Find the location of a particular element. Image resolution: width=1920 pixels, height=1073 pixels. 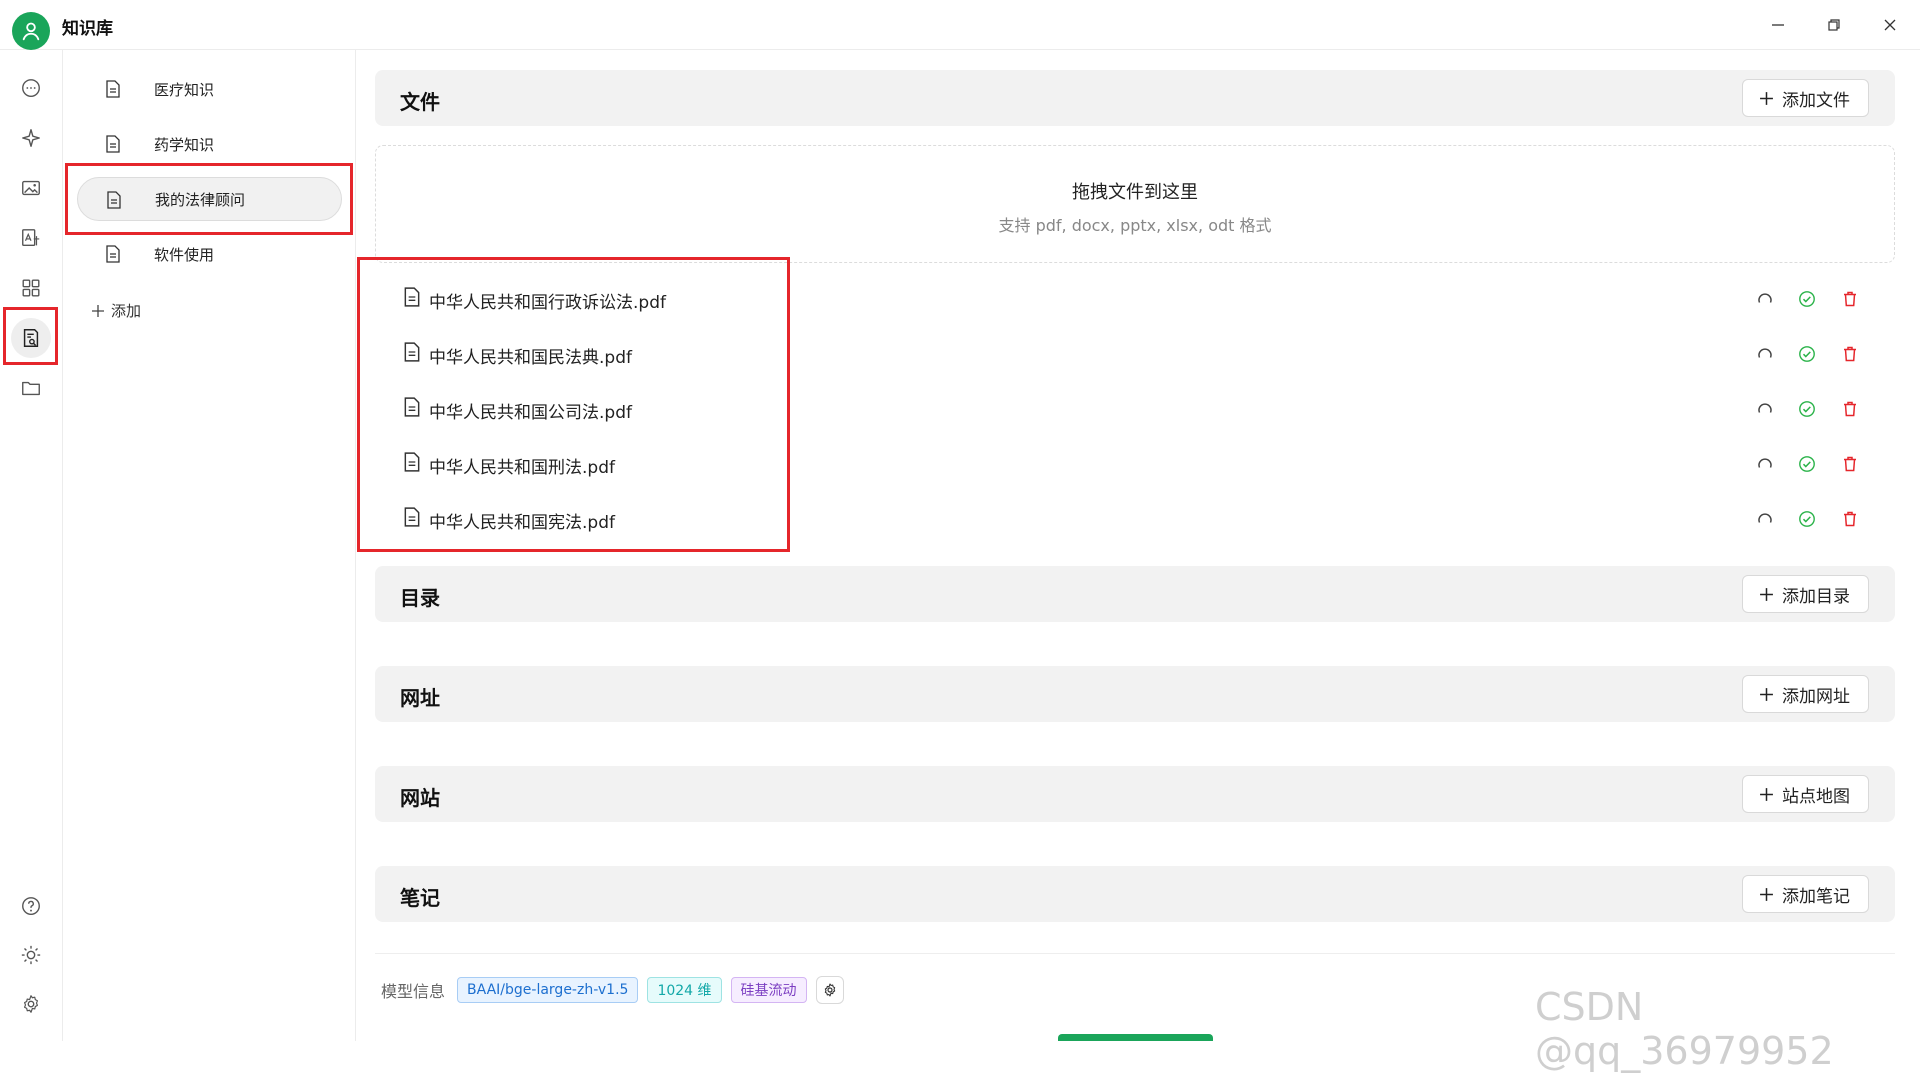

dropzone-title: 拖拽文件到这里 is located at coordinates (1135, 192).